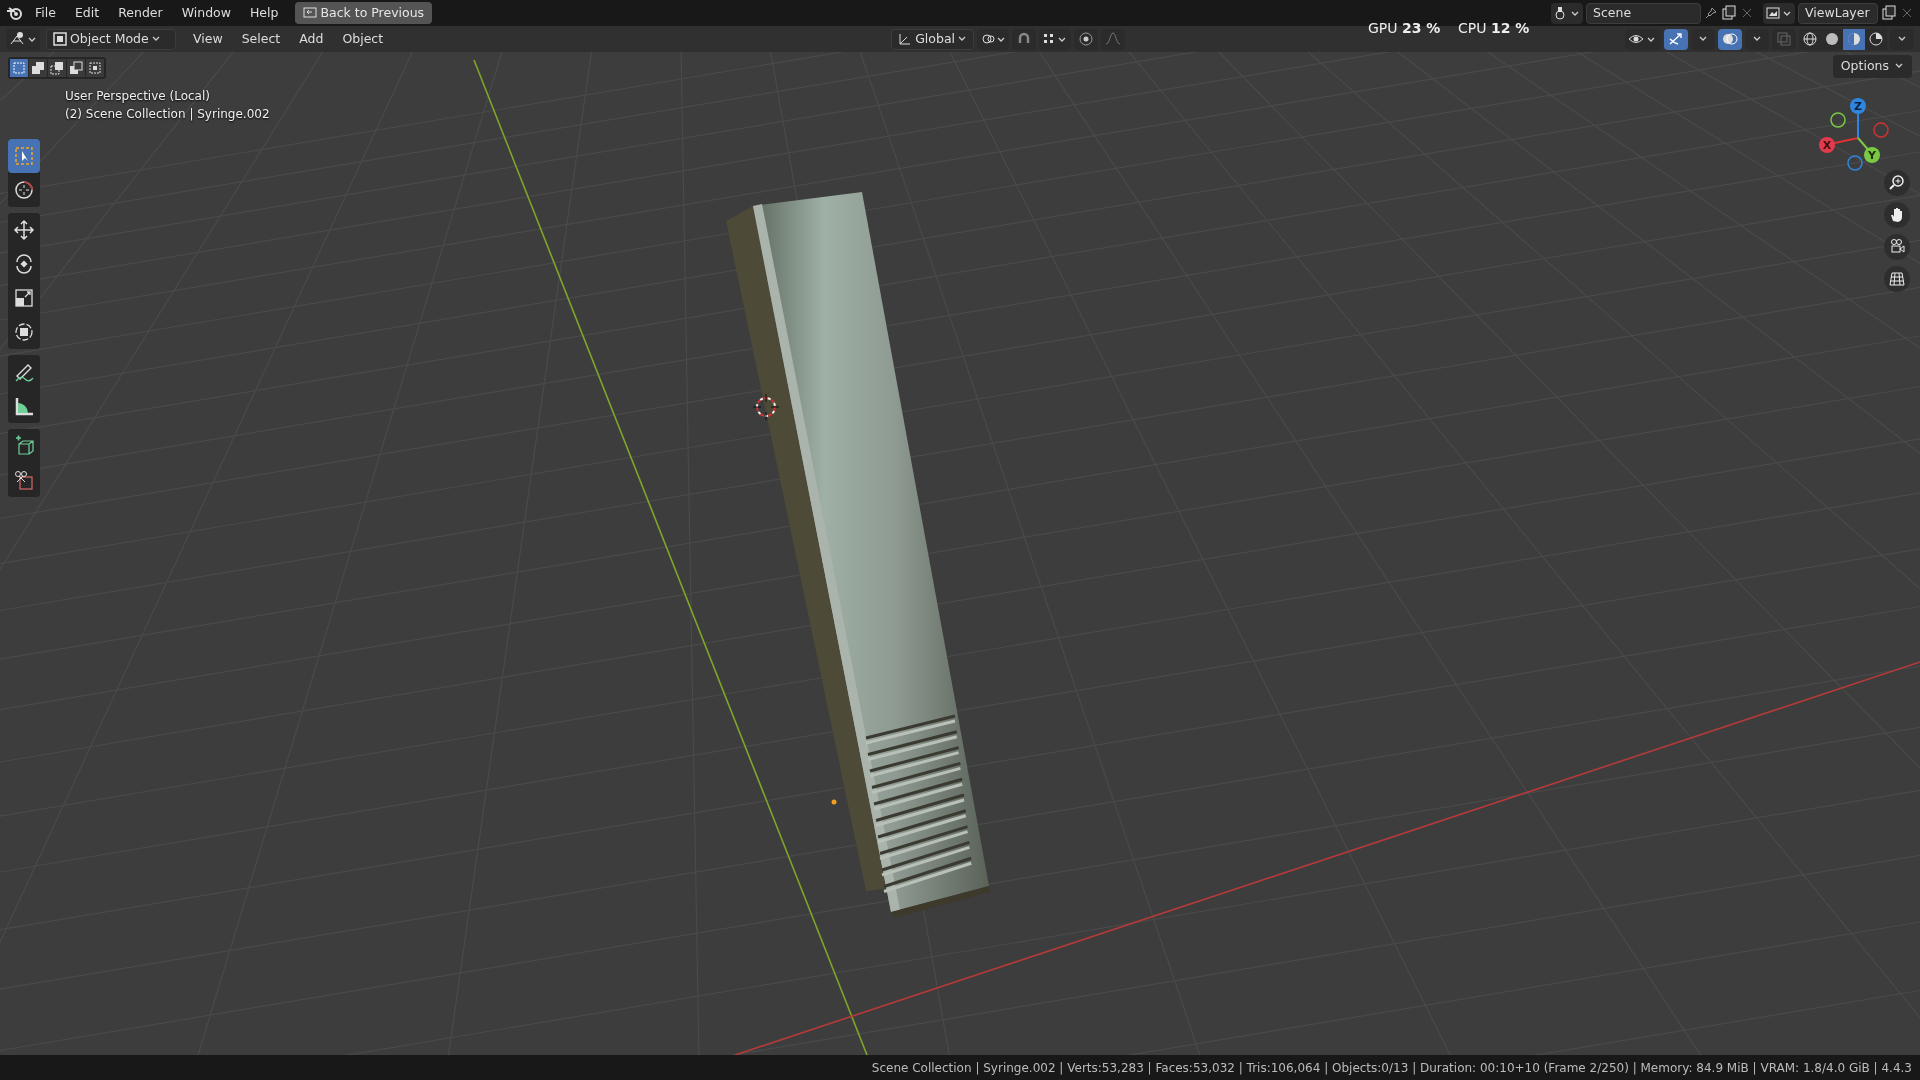 Image resolution: width=1920 pixels, height=1080 pixels. Describe the element at coordinates (15, 13) in the screenshot. I see `app-logo-icon` at that location.